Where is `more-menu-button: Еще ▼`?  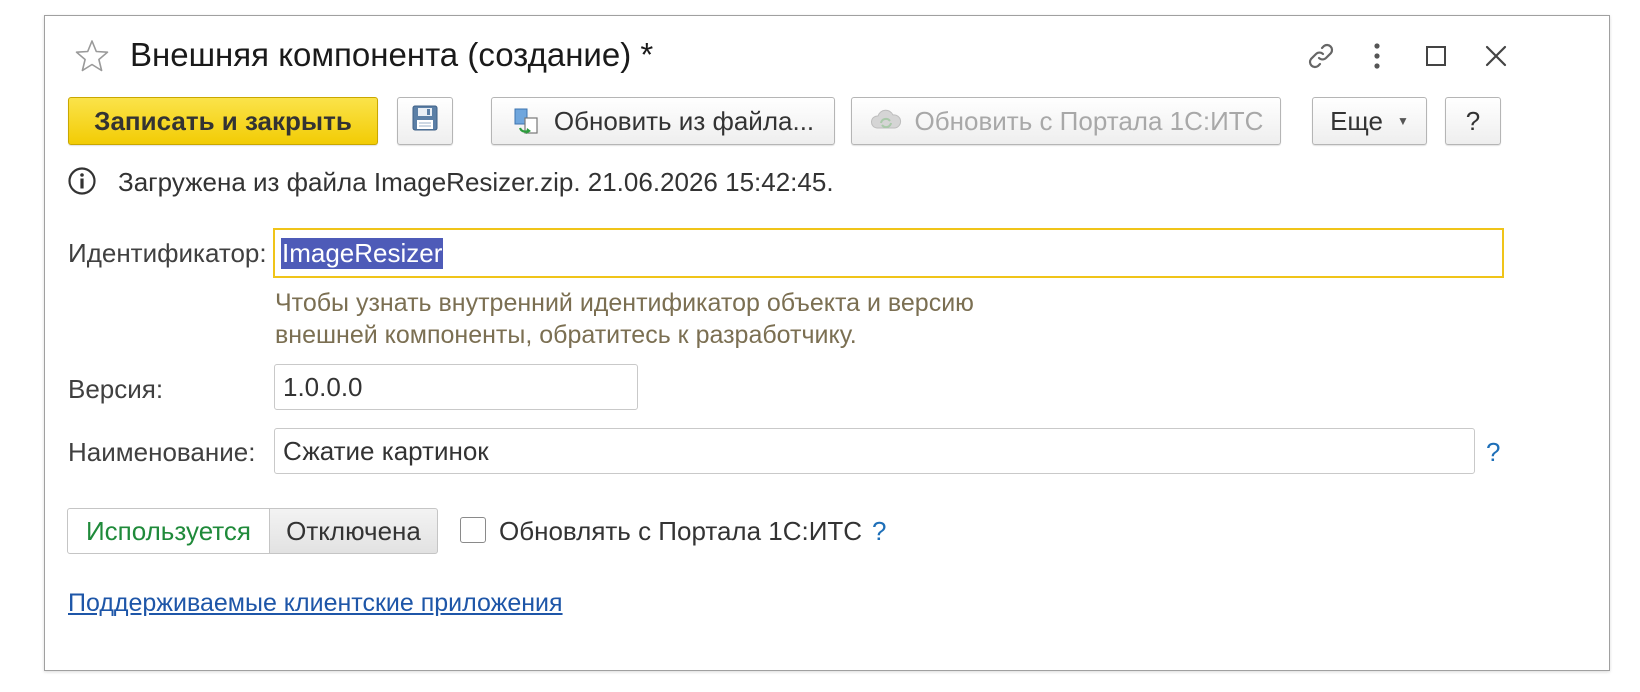 more-menu-button: Еще ▼ is located at coordinates (1369, 121).